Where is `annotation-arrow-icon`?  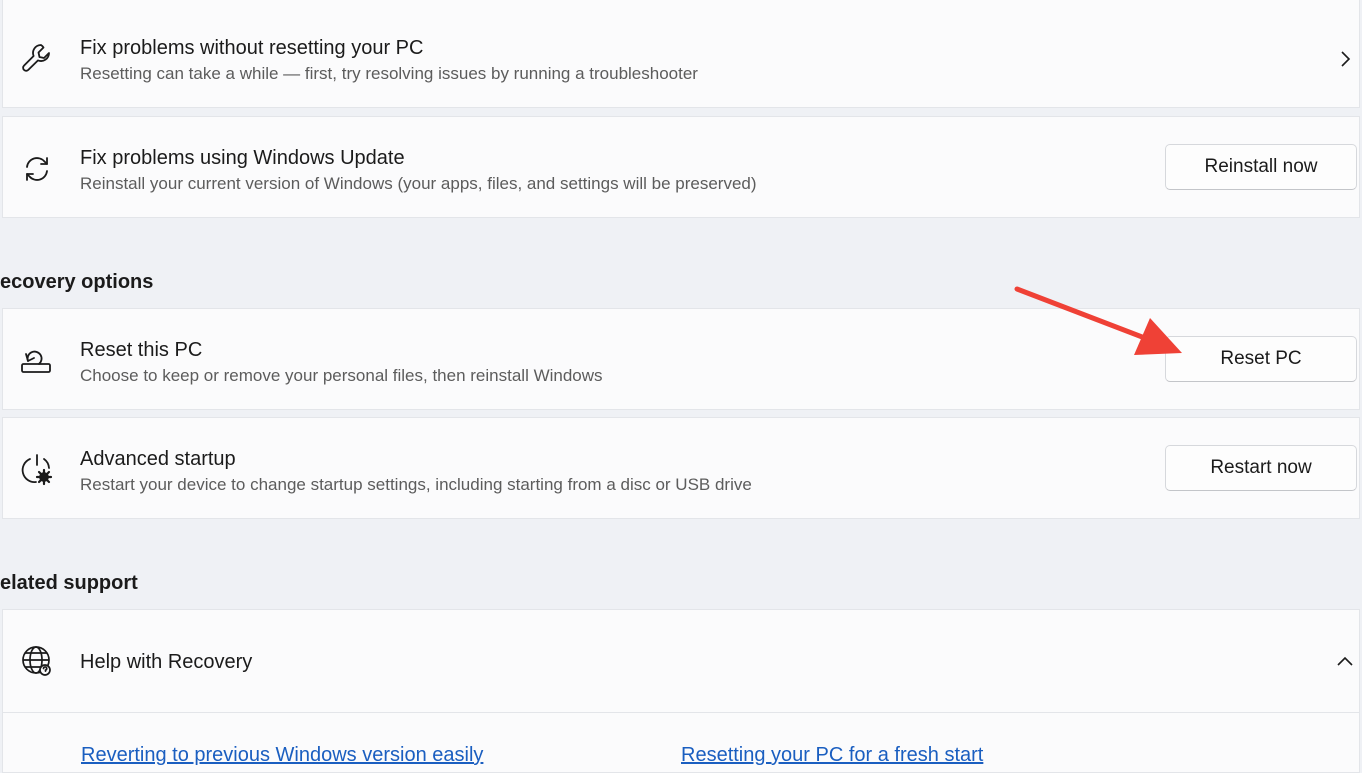 annotation-arrow-icon is located at coordinates (1098, 320).